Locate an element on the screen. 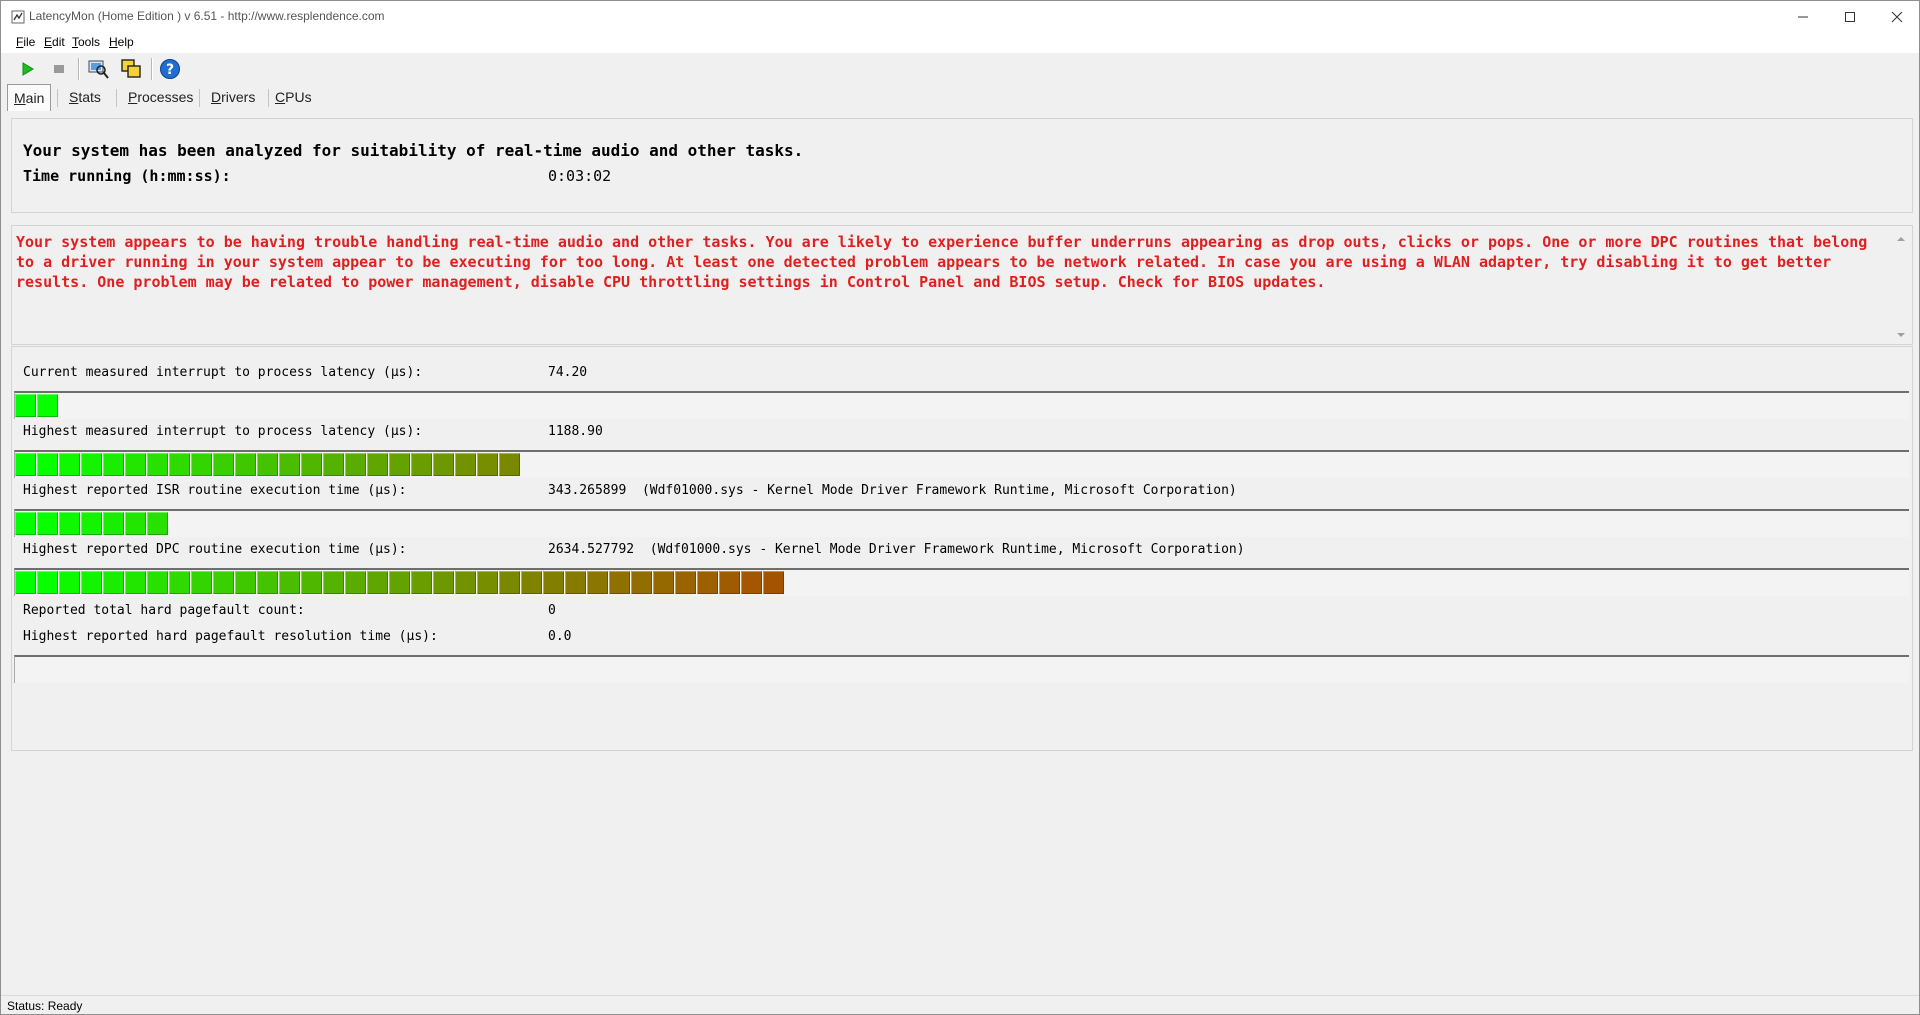 The width and height of the screenshot is (1920, 1015). tab-main: Main is located at coordinates (29, 97).